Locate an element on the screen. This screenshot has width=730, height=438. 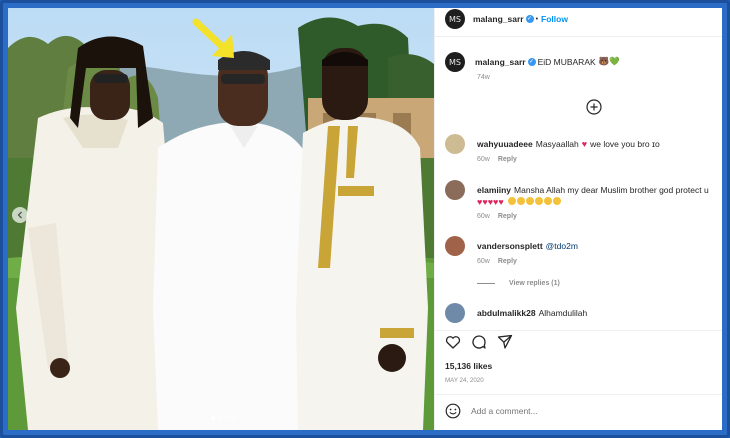
carousel-prev-button is located at coordinates (20, 215).